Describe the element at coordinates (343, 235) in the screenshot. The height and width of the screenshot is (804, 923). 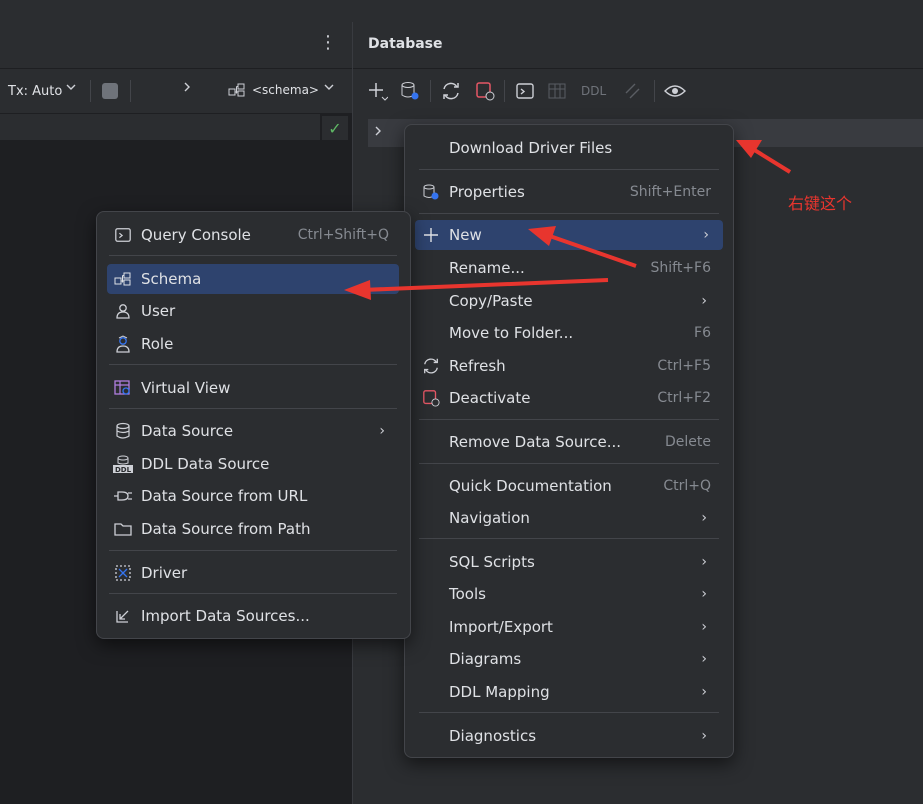
I see `menu-item-shortcut: Ctrl+Shift+Q` at that location.